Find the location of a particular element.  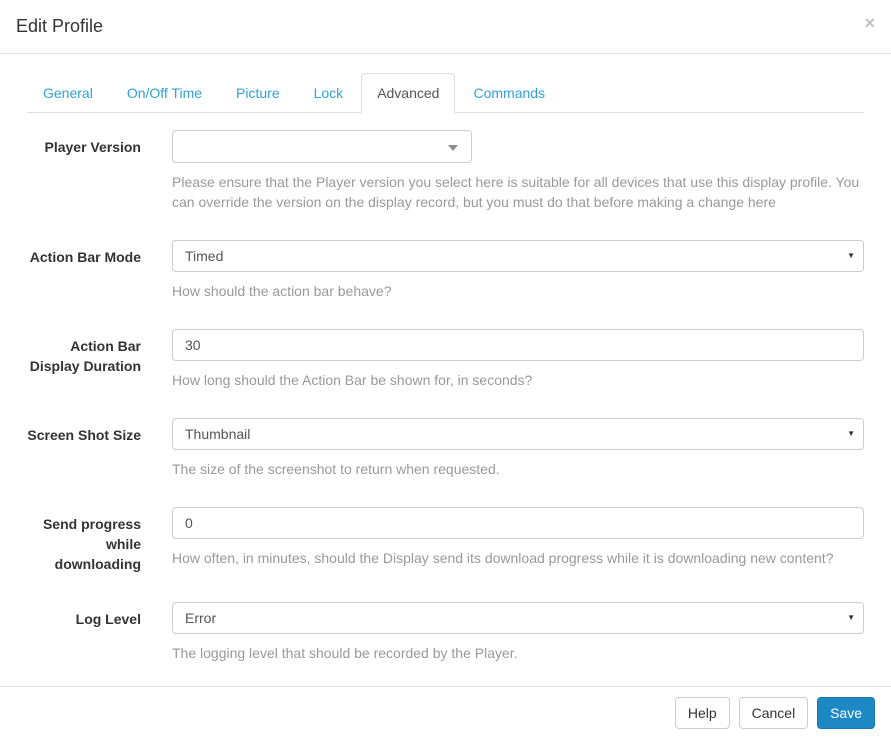

tab-picture: Picture is located at coordinates (258, 93).